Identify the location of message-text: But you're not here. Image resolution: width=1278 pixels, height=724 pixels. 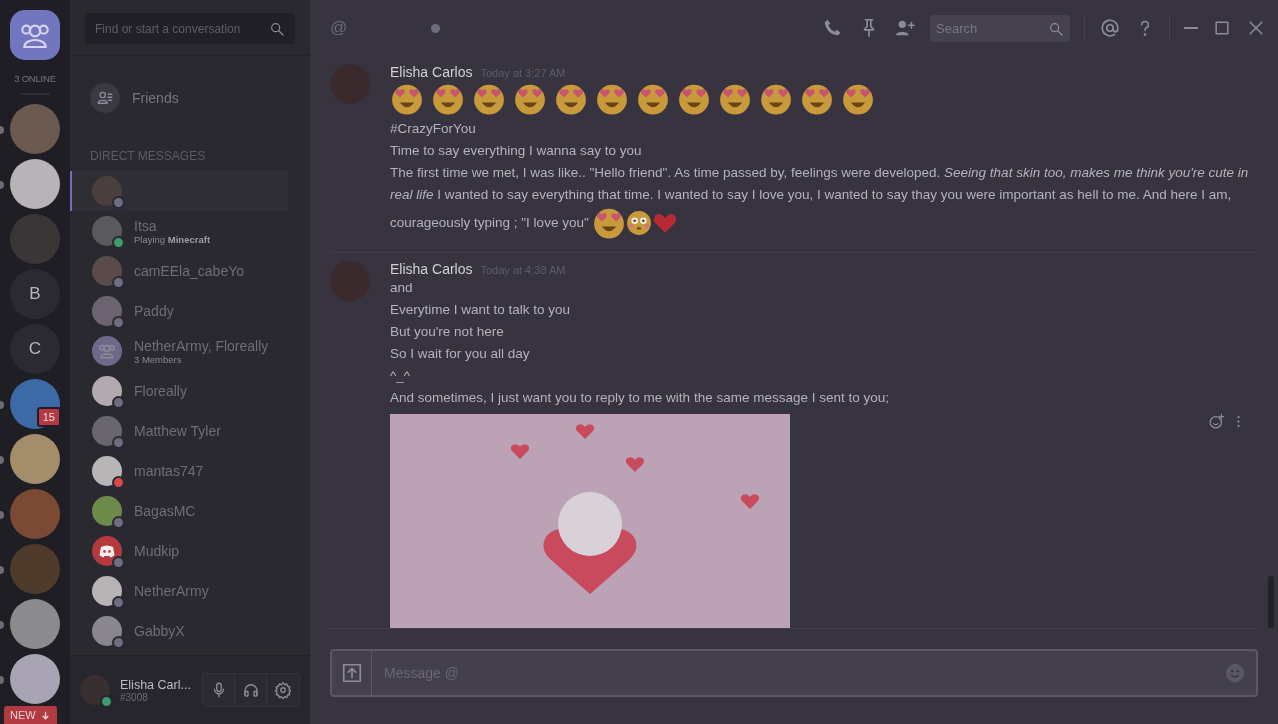
(447, 332).